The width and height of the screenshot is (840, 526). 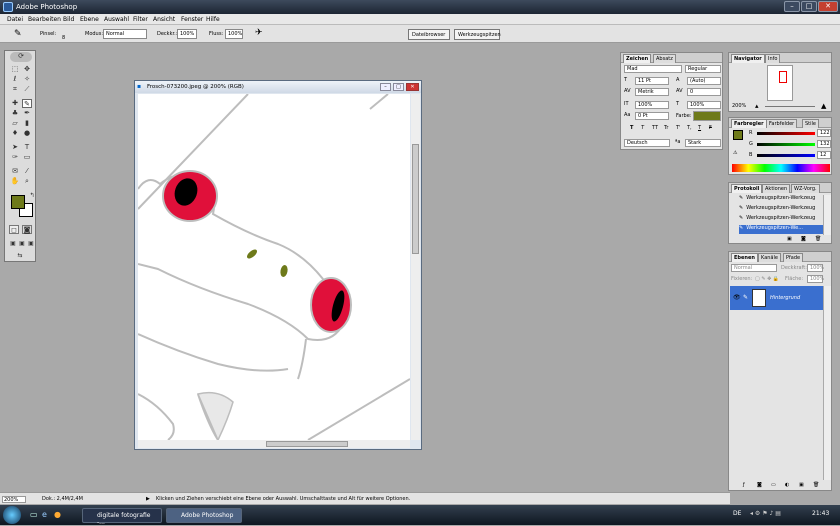 What do you see at coordinates (765, 513) in the screenshot?
I see `tray-icons: ◂ ⚙ ⚑ ♪ ▤` at bounding box center [765, 513].